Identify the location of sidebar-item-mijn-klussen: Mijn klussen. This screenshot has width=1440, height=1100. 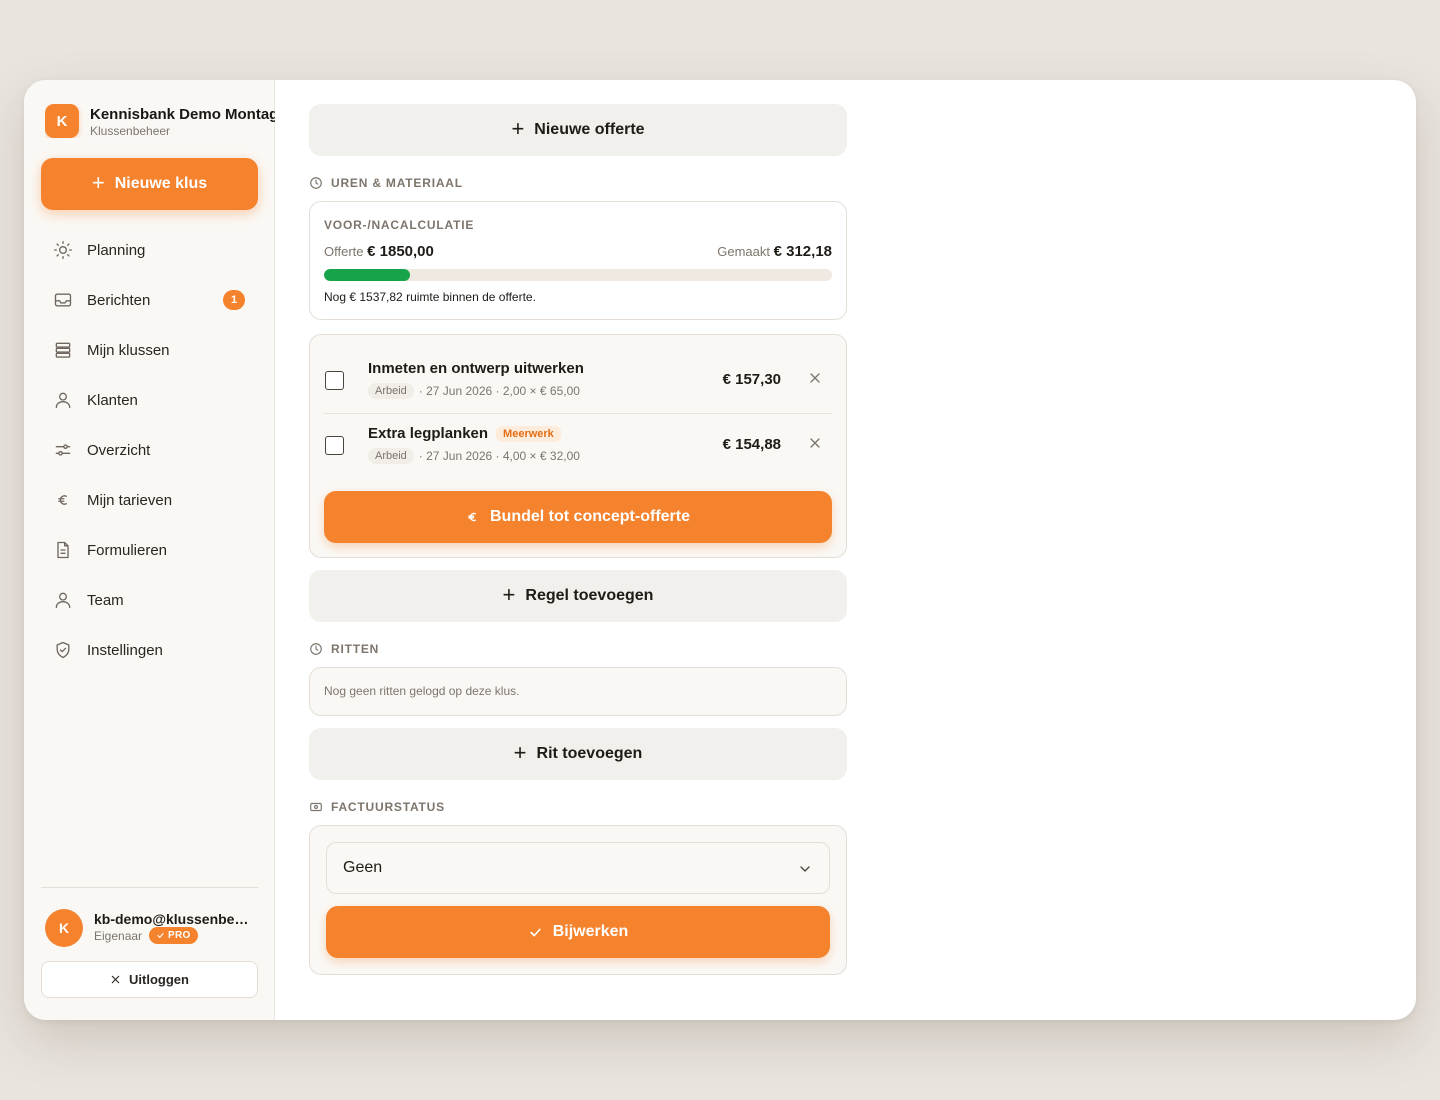
(149, 350).